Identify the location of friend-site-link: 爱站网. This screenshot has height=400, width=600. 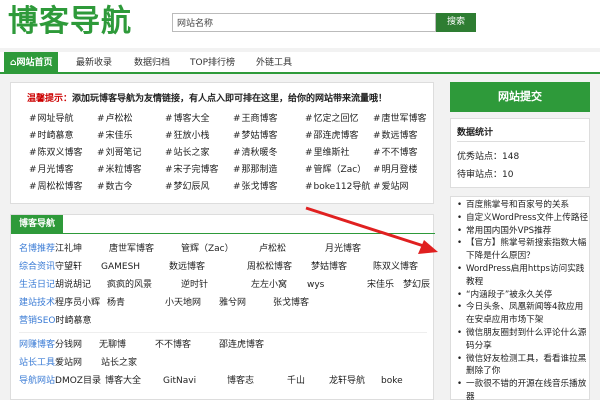
(391, 187).